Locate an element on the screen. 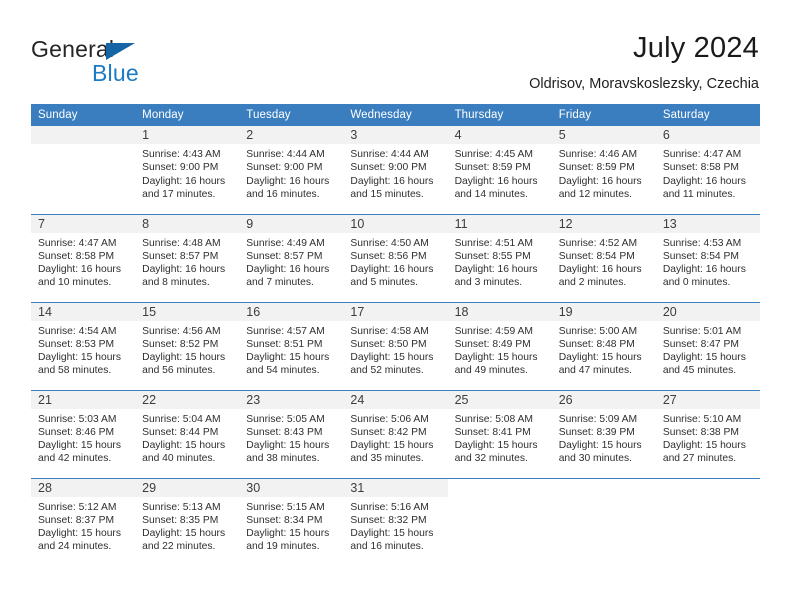  day-number: 2 is located at coordinates (291, 135).